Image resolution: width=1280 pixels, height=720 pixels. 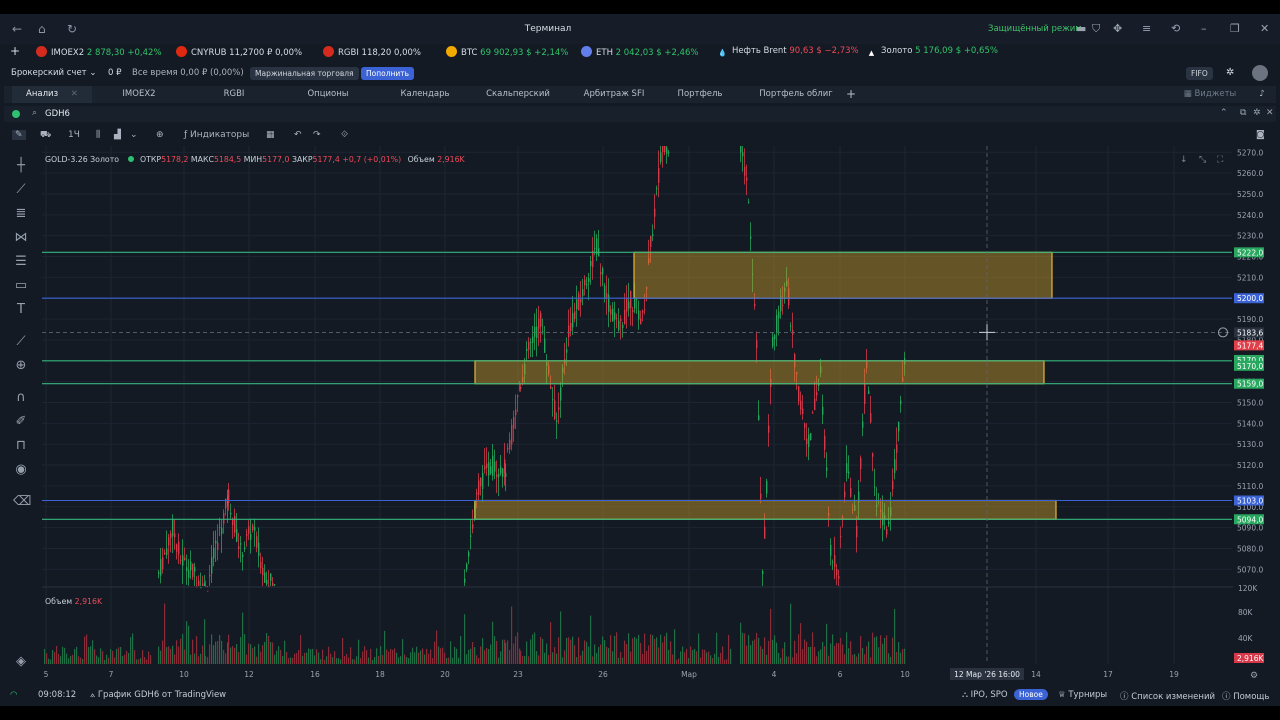 What do you see at coordinates (1184, 160) in the screenshot?
I see `scroll-down-icon: ↓` at bounding box center [1184, 160].